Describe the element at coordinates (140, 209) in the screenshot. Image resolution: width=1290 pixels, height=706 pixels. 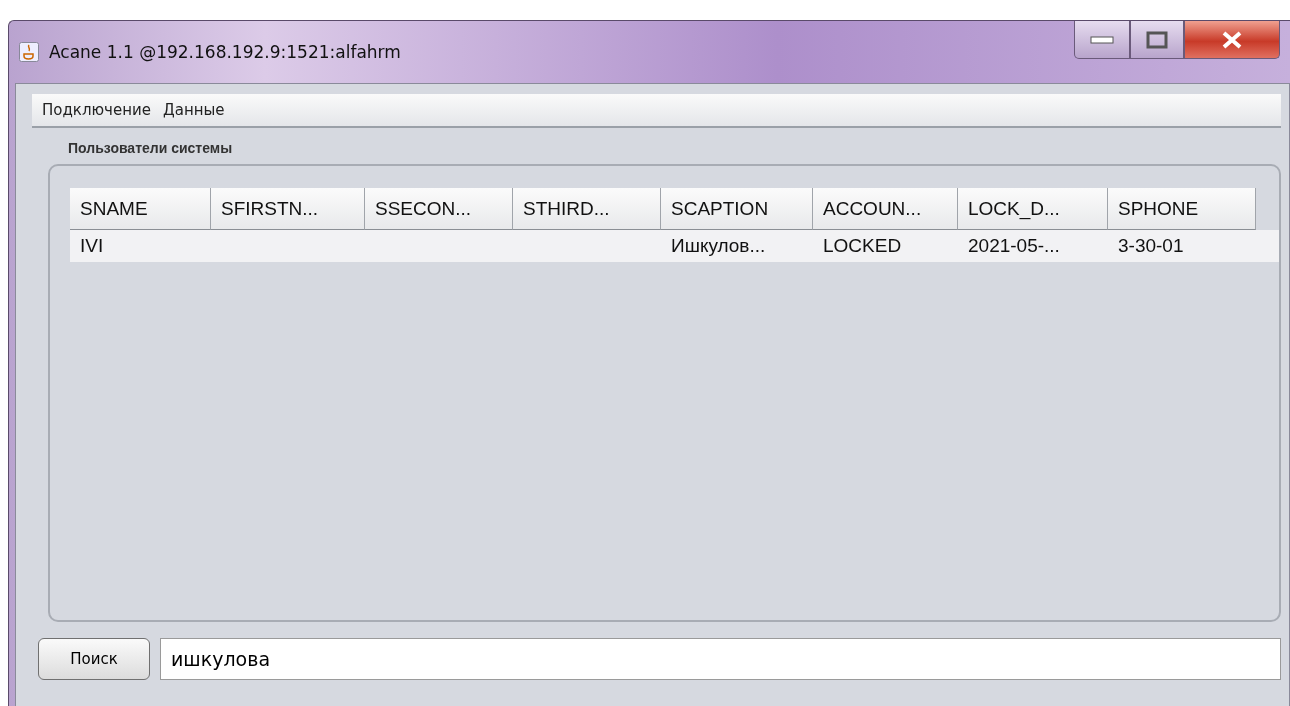
I see `column-header: SNAME` at that location.